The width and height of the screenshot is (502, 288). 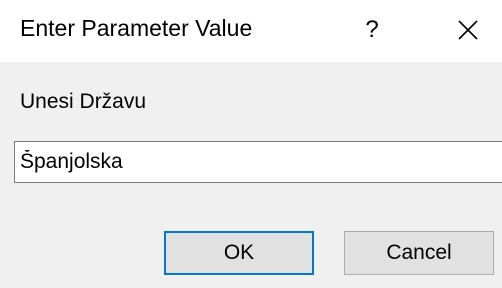 I want to click on parameter-value-input, so click(x=258, y=162).